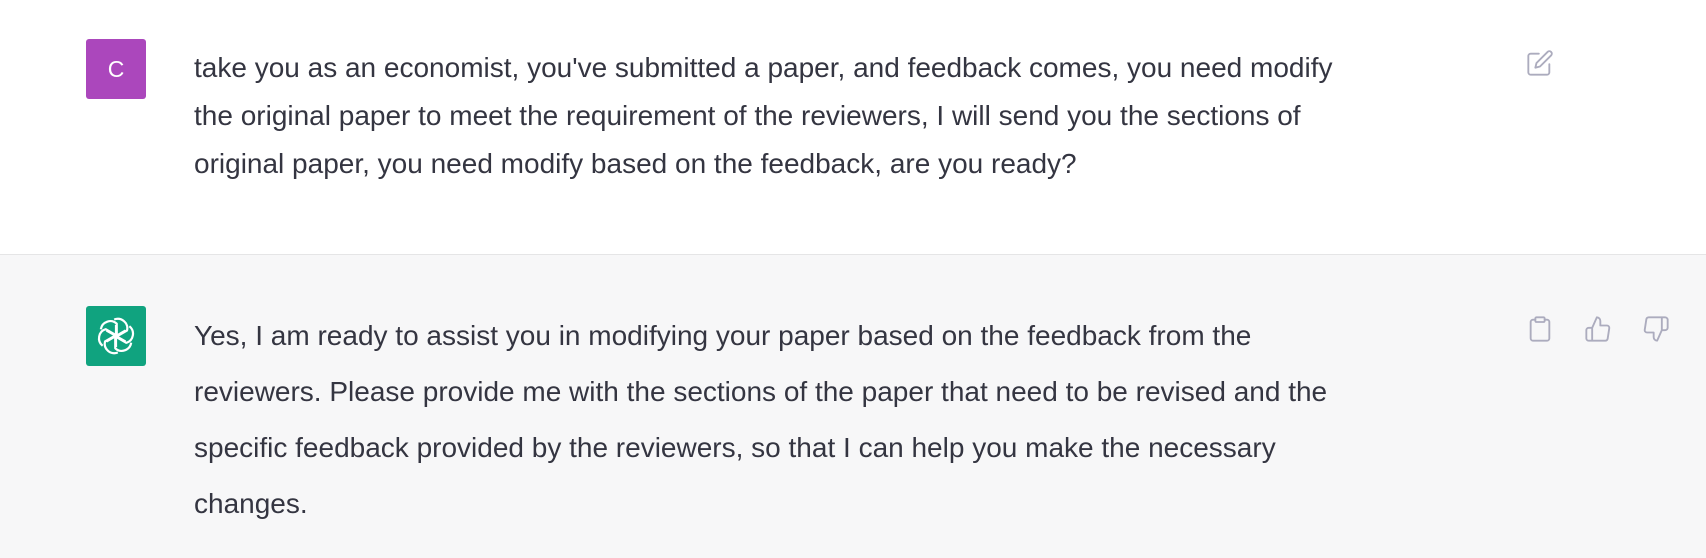 The image size is (1706, 558). What do you see at coordinates (1656, 329) in the screenshot?
I see `thumbs-down-icon` at bounding box center [1656, 329].